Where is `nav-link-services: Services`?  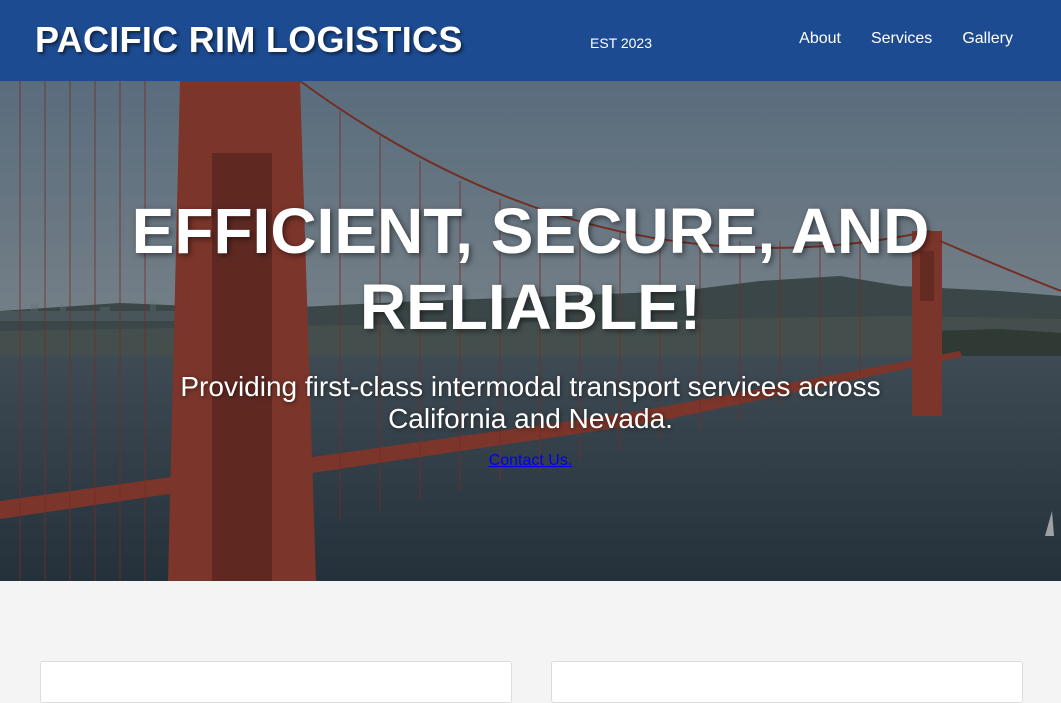
nav-link-services: Services is located at coordinates (901, 39).